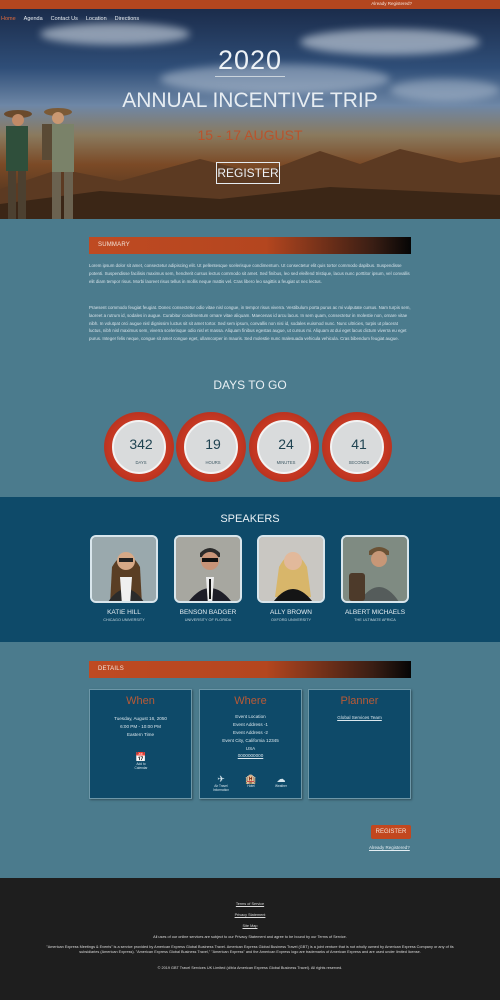  What do you see at coordinates (250, 100) in the screenshot?
I see `hero-title: ANNUAL INCENTIVE TRIP` at bounding box center [250, 100].